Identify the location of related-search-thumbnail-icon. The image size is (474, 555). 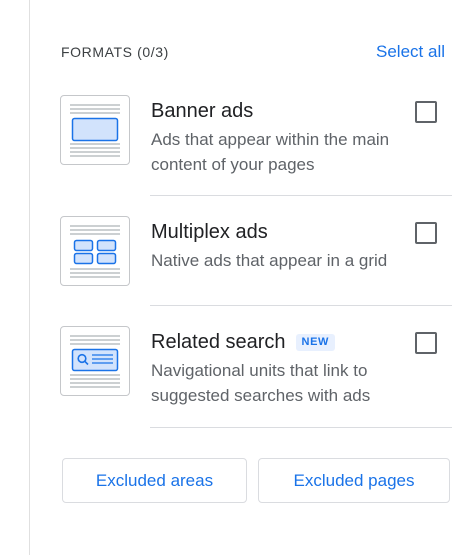
(95, 361).